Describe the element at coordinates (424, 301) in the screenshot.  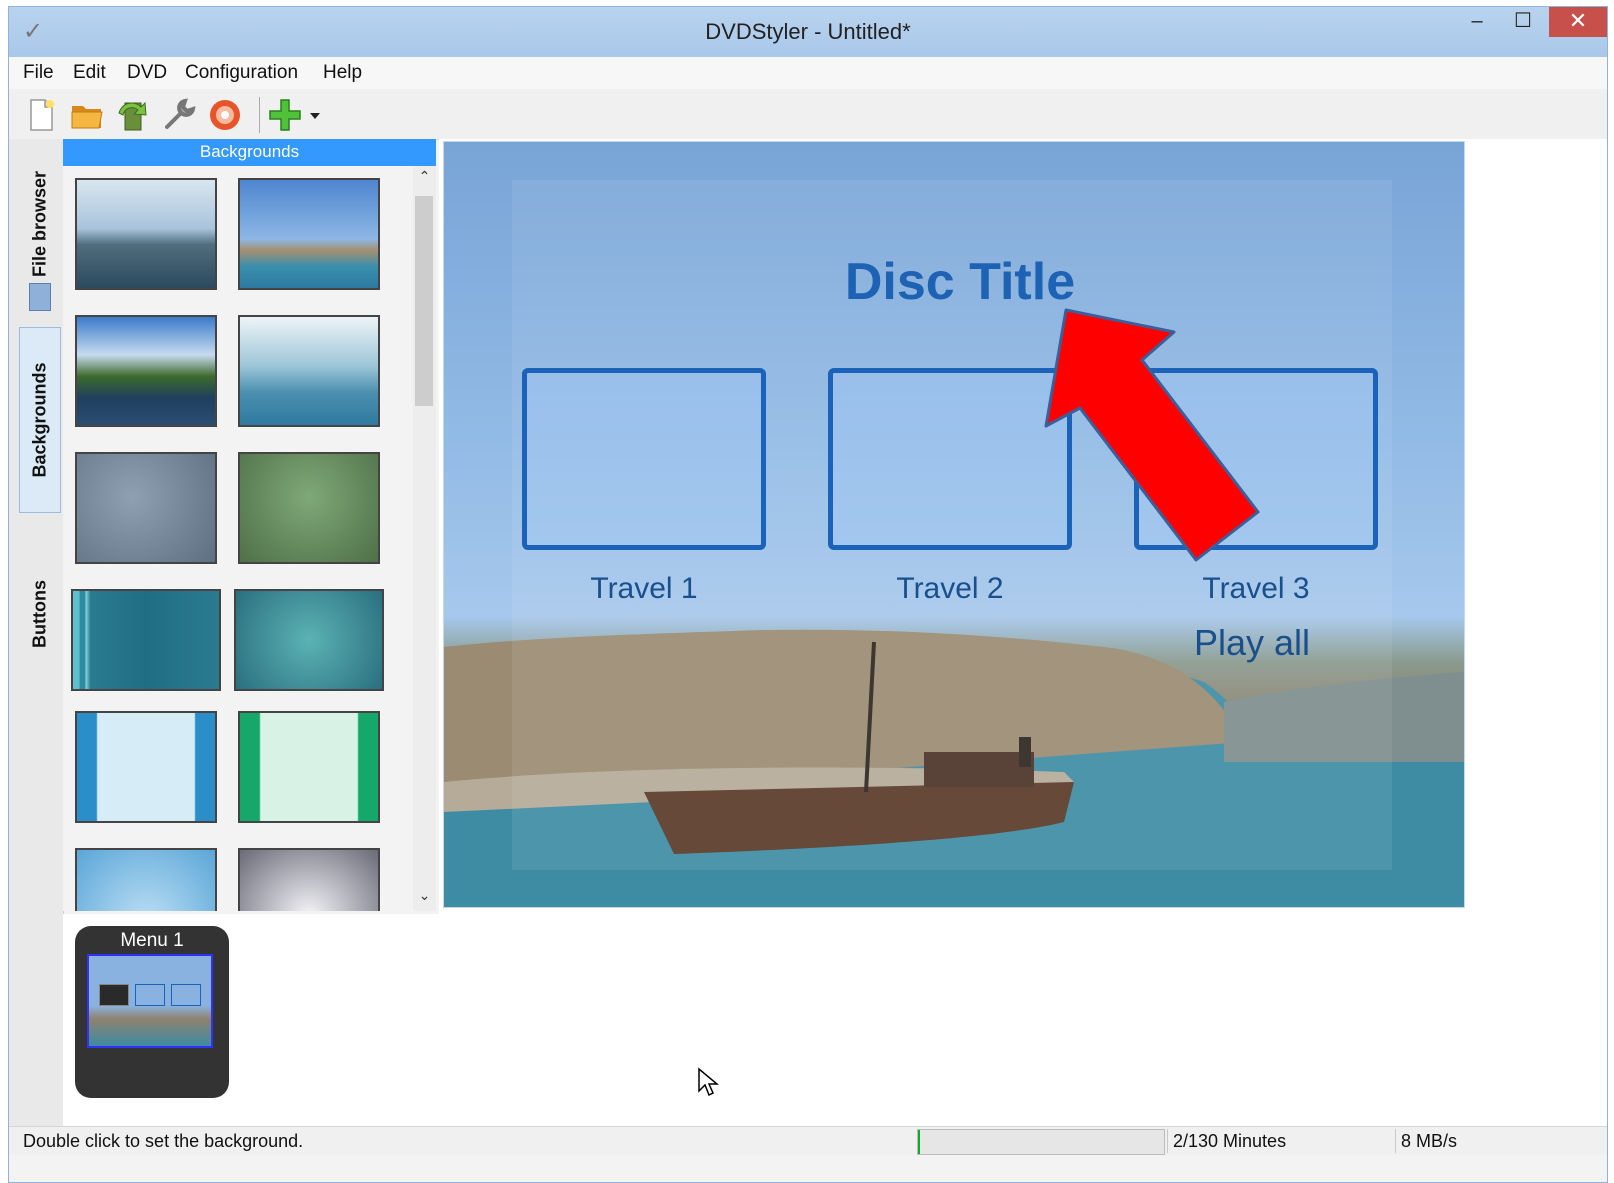
I see `scrollbar-thumb` at that location.